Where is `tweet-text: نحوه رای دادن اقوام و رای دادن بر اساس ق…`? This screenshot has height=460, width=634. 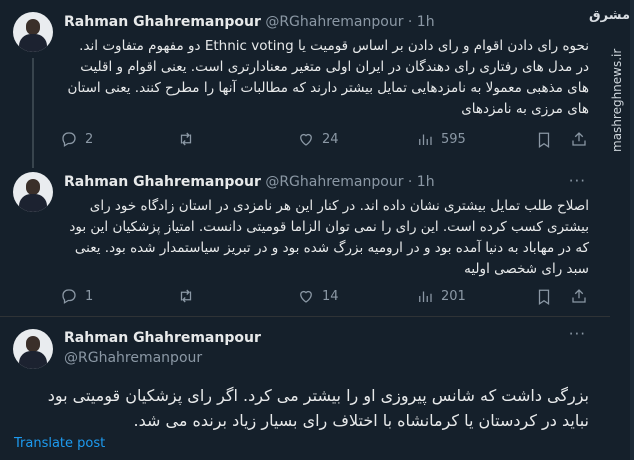
tweet-text: نحوه رای دادن اقوام و رای دادن بر اساس ق… is located at coordinates (328, 77).